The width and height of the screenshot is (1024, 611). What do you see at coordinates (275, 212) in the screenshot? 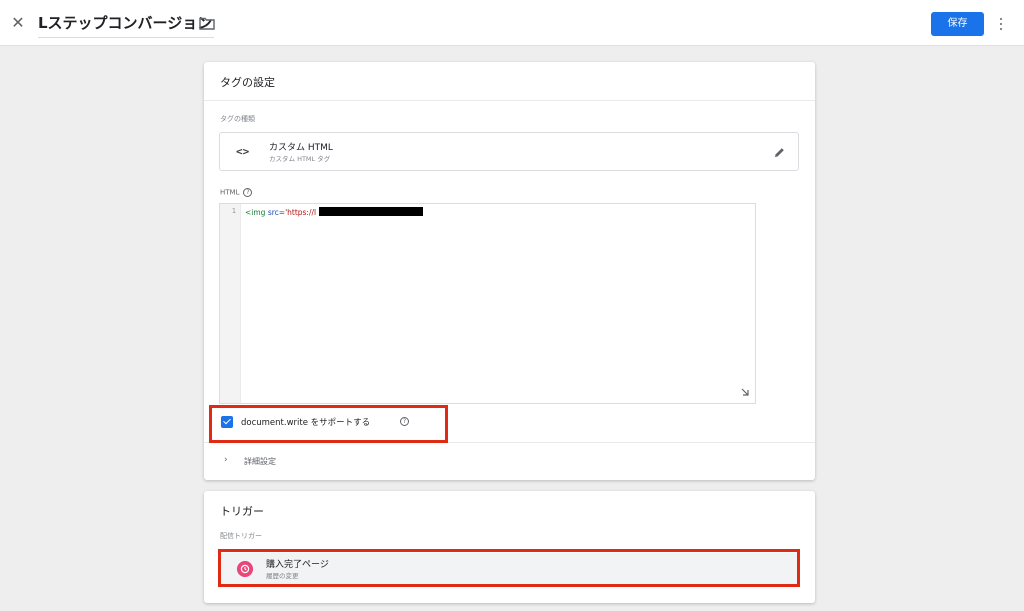
I see `code-attr: src=` at bounding box center [275, 212].